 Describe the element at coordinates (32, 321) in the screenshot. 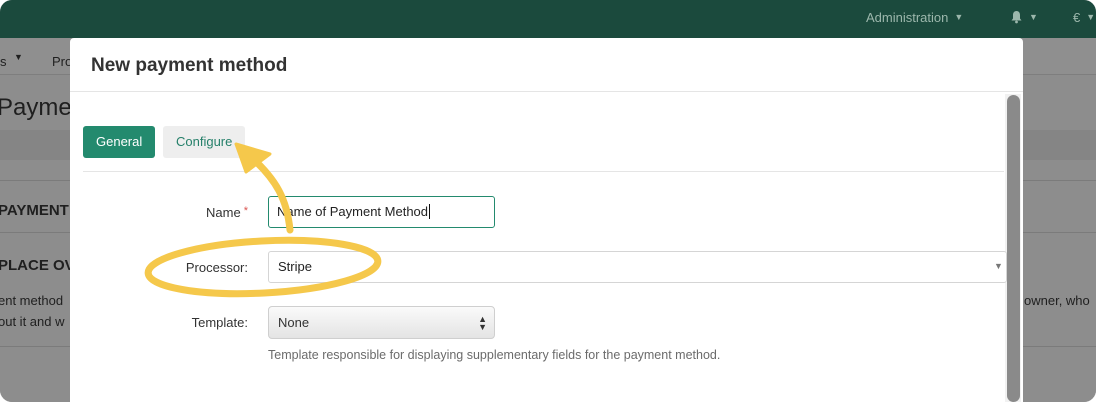

I see `background-body-text: out it and w` at that location.